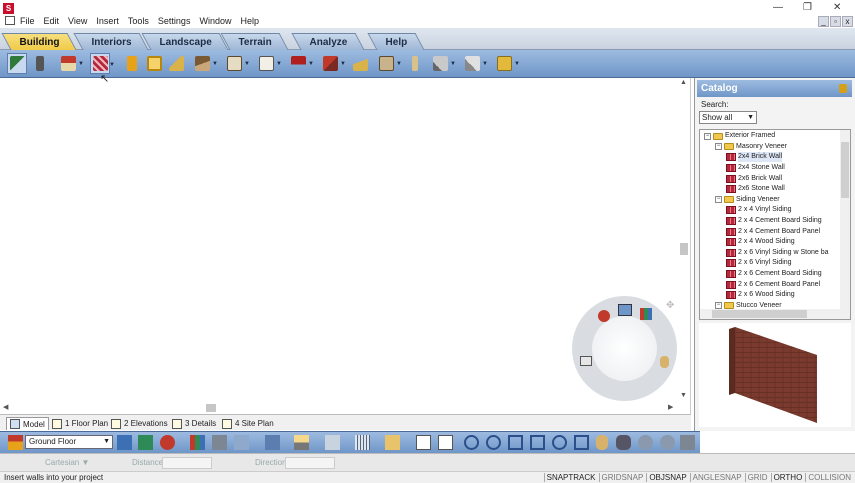 This screenshot has height=483, width=855. I want to click on layout-tab-site-plan: 4 Site Plan, so click(248, 423).